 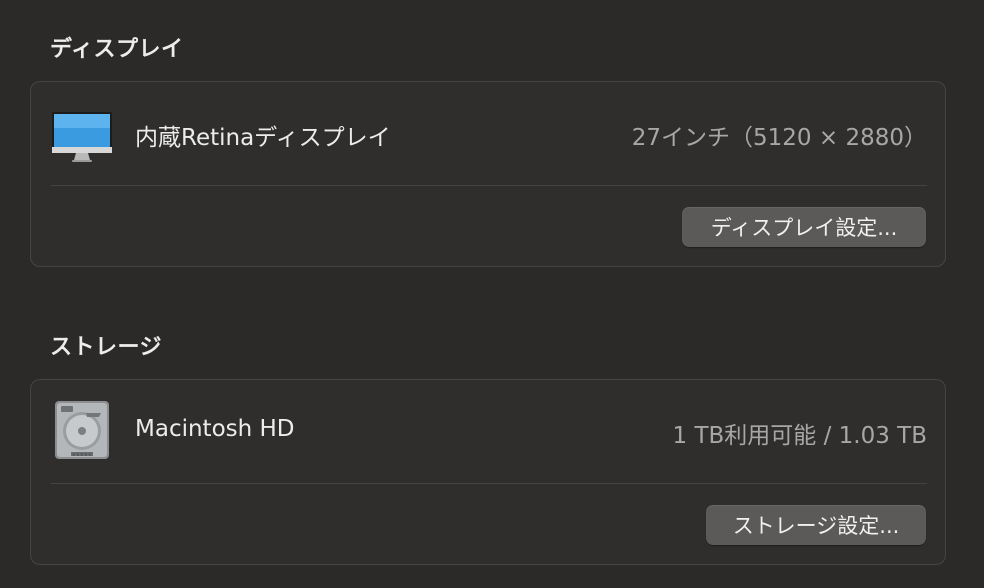 What do you see at coordinates (106, 347) in the screenshot?
I see `storage-section-title: ストレージ` at bounding box center [106, 347].